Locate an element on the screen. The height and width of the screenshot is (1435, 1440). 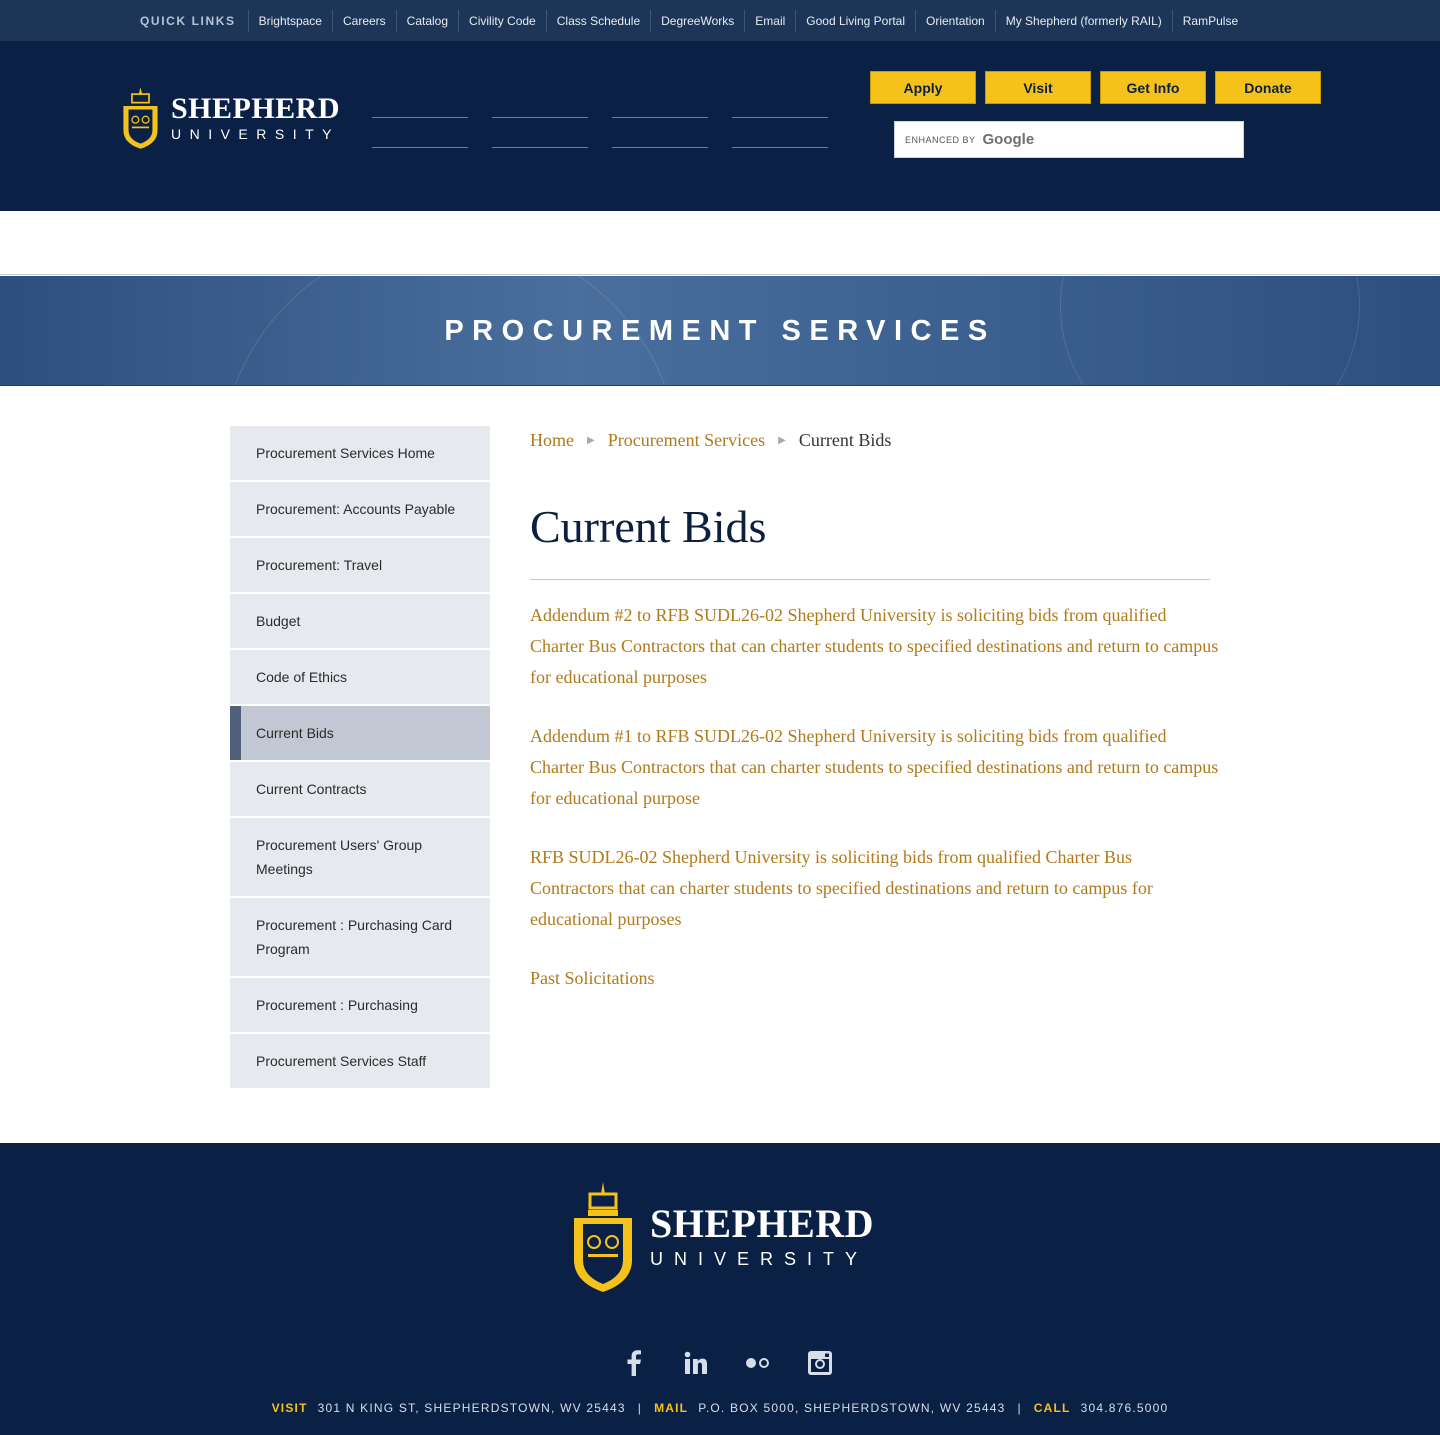
footer-logo: SHEPHERD UNIVERSITY is located at coordinates (725, 1237).